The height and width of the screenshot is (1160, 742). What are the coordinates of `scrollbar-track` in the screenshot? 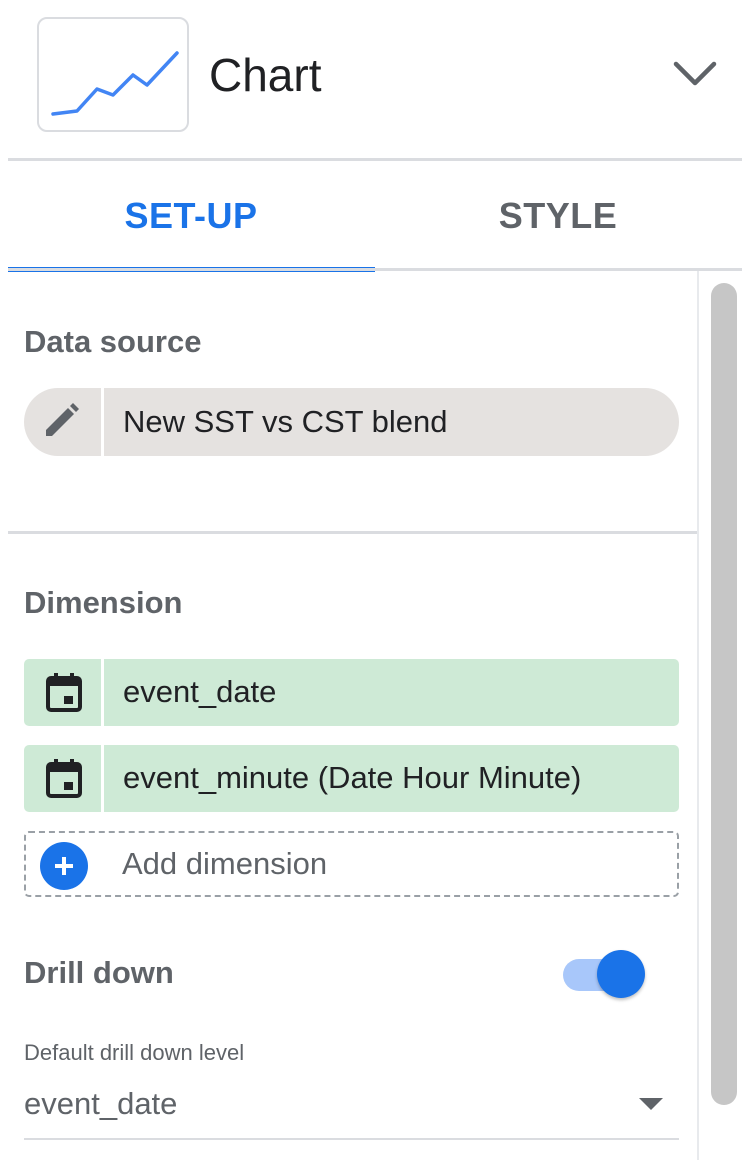 It's located at (719, 715).